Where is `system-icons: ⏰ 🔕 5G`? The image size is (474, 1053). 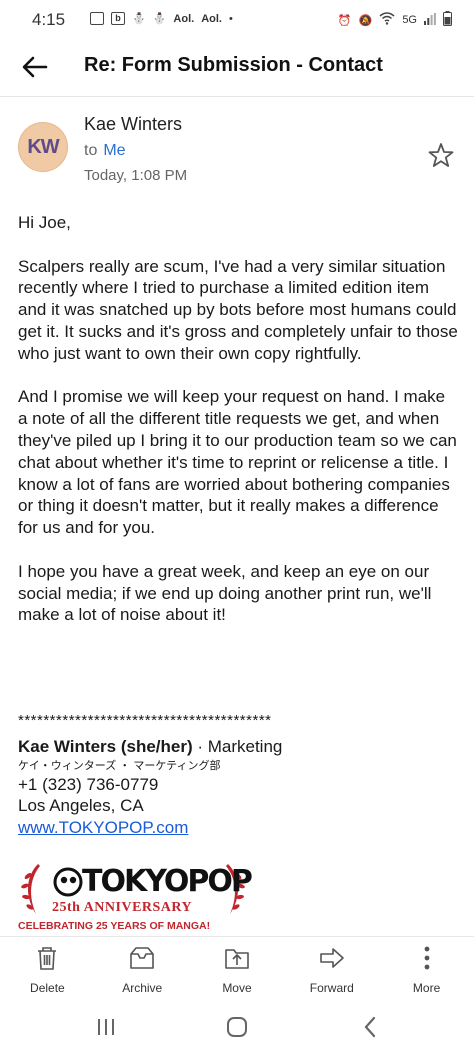
system-icons: ⏰ 🔕 5G is located at coordinates (395, 20).